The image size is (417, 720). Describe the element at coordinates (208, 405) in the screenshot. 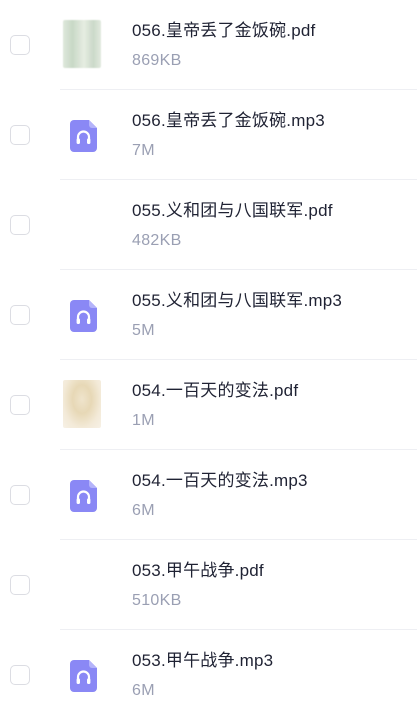

I see `file-row: 054.一百天的变法.pdf 1M` at that location.